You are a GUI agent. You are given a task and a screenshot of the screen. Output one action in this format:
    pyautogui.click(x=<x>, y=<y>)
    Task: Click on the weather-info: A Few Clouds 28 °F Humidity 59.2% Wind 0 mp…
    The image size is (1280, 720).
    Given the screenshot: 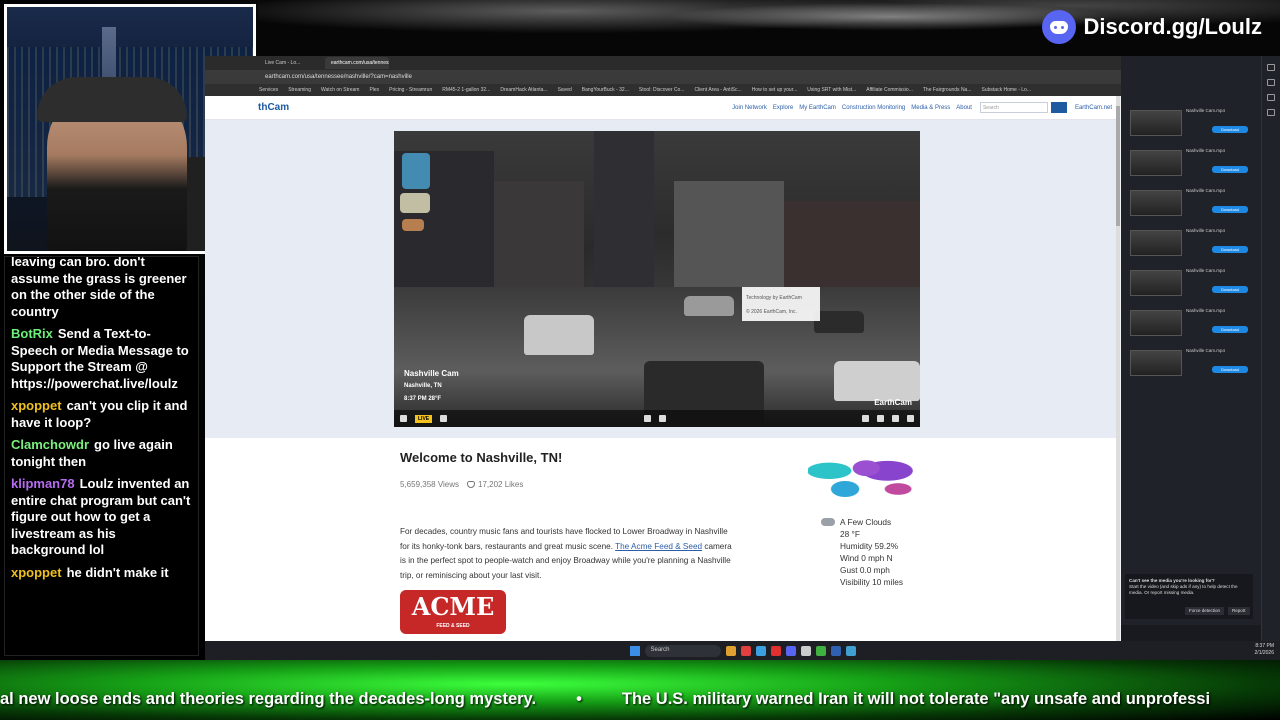 What is the action you would take?
    pyautogui.click(x=871, y=552)
    